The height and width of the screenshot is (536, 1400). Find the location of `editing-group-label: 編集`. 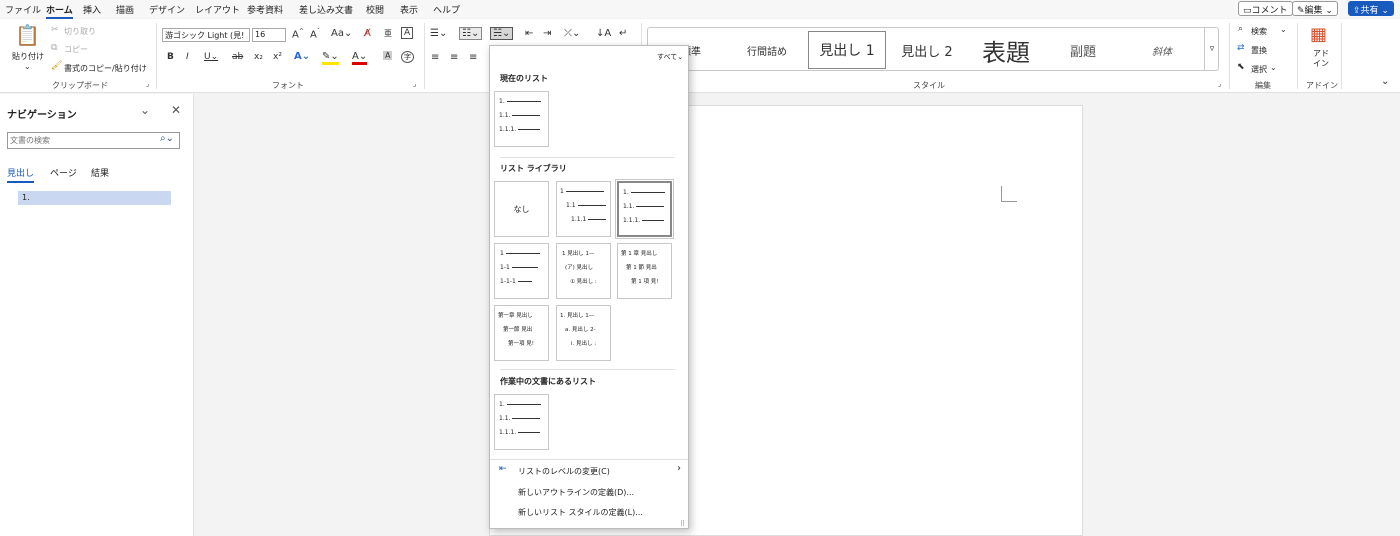

editing-group-label: 編集 is located at coordinates (1263, 85).